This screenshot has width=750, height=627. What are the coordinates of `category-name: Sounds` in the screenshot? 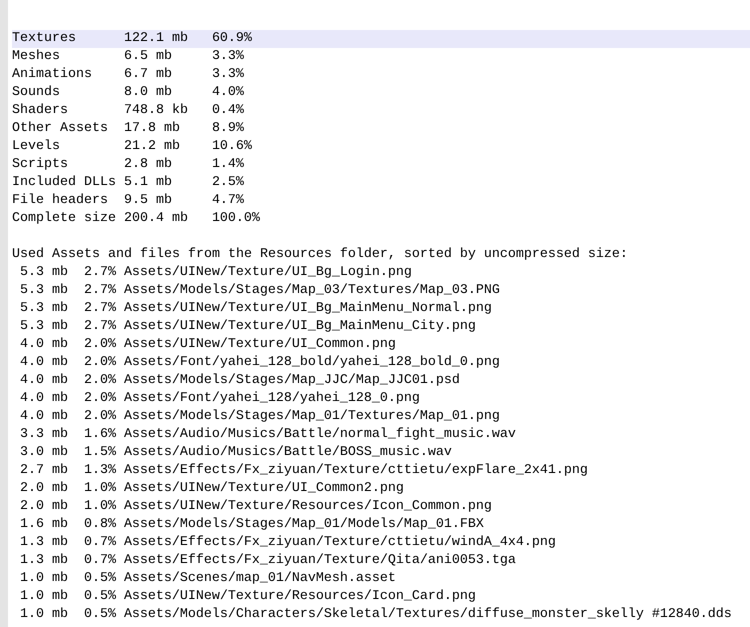 It's located at (36, 93).